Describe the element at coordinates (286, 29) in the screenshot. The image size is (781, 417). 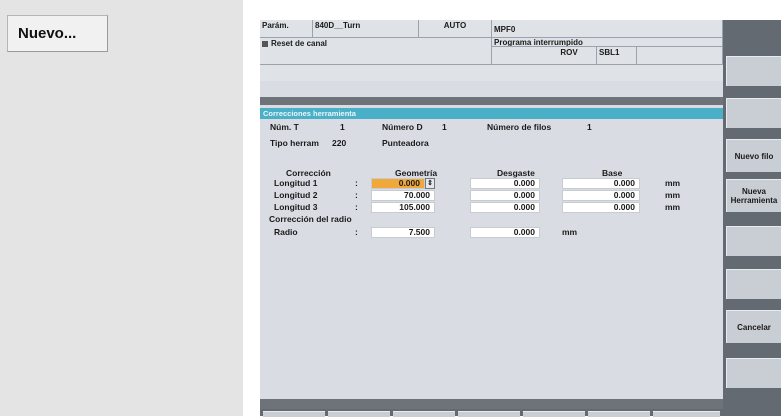
I see `param-label: Parám.` at that location.